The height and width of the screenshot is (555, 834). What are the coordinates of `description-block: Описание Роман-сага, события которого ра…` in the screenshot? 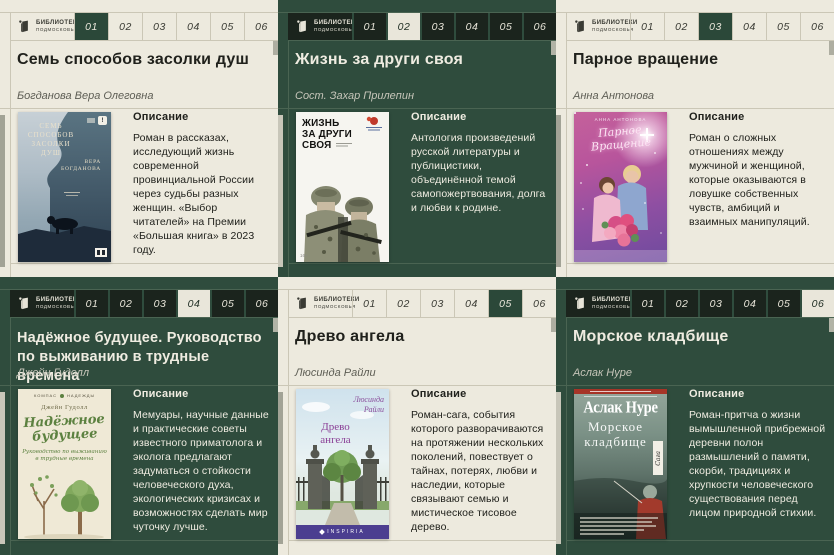 It's located at (480, 461).